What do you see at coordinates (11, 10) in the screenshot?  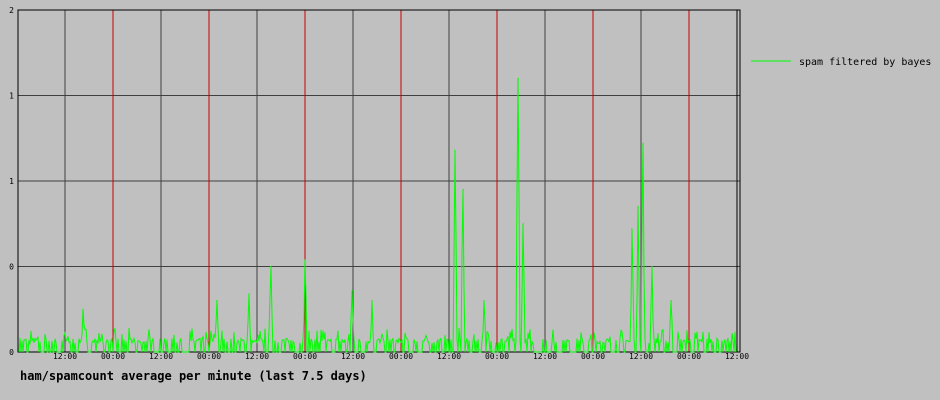 I see `y-tick-label: 2` at bounding box center [11, 10].